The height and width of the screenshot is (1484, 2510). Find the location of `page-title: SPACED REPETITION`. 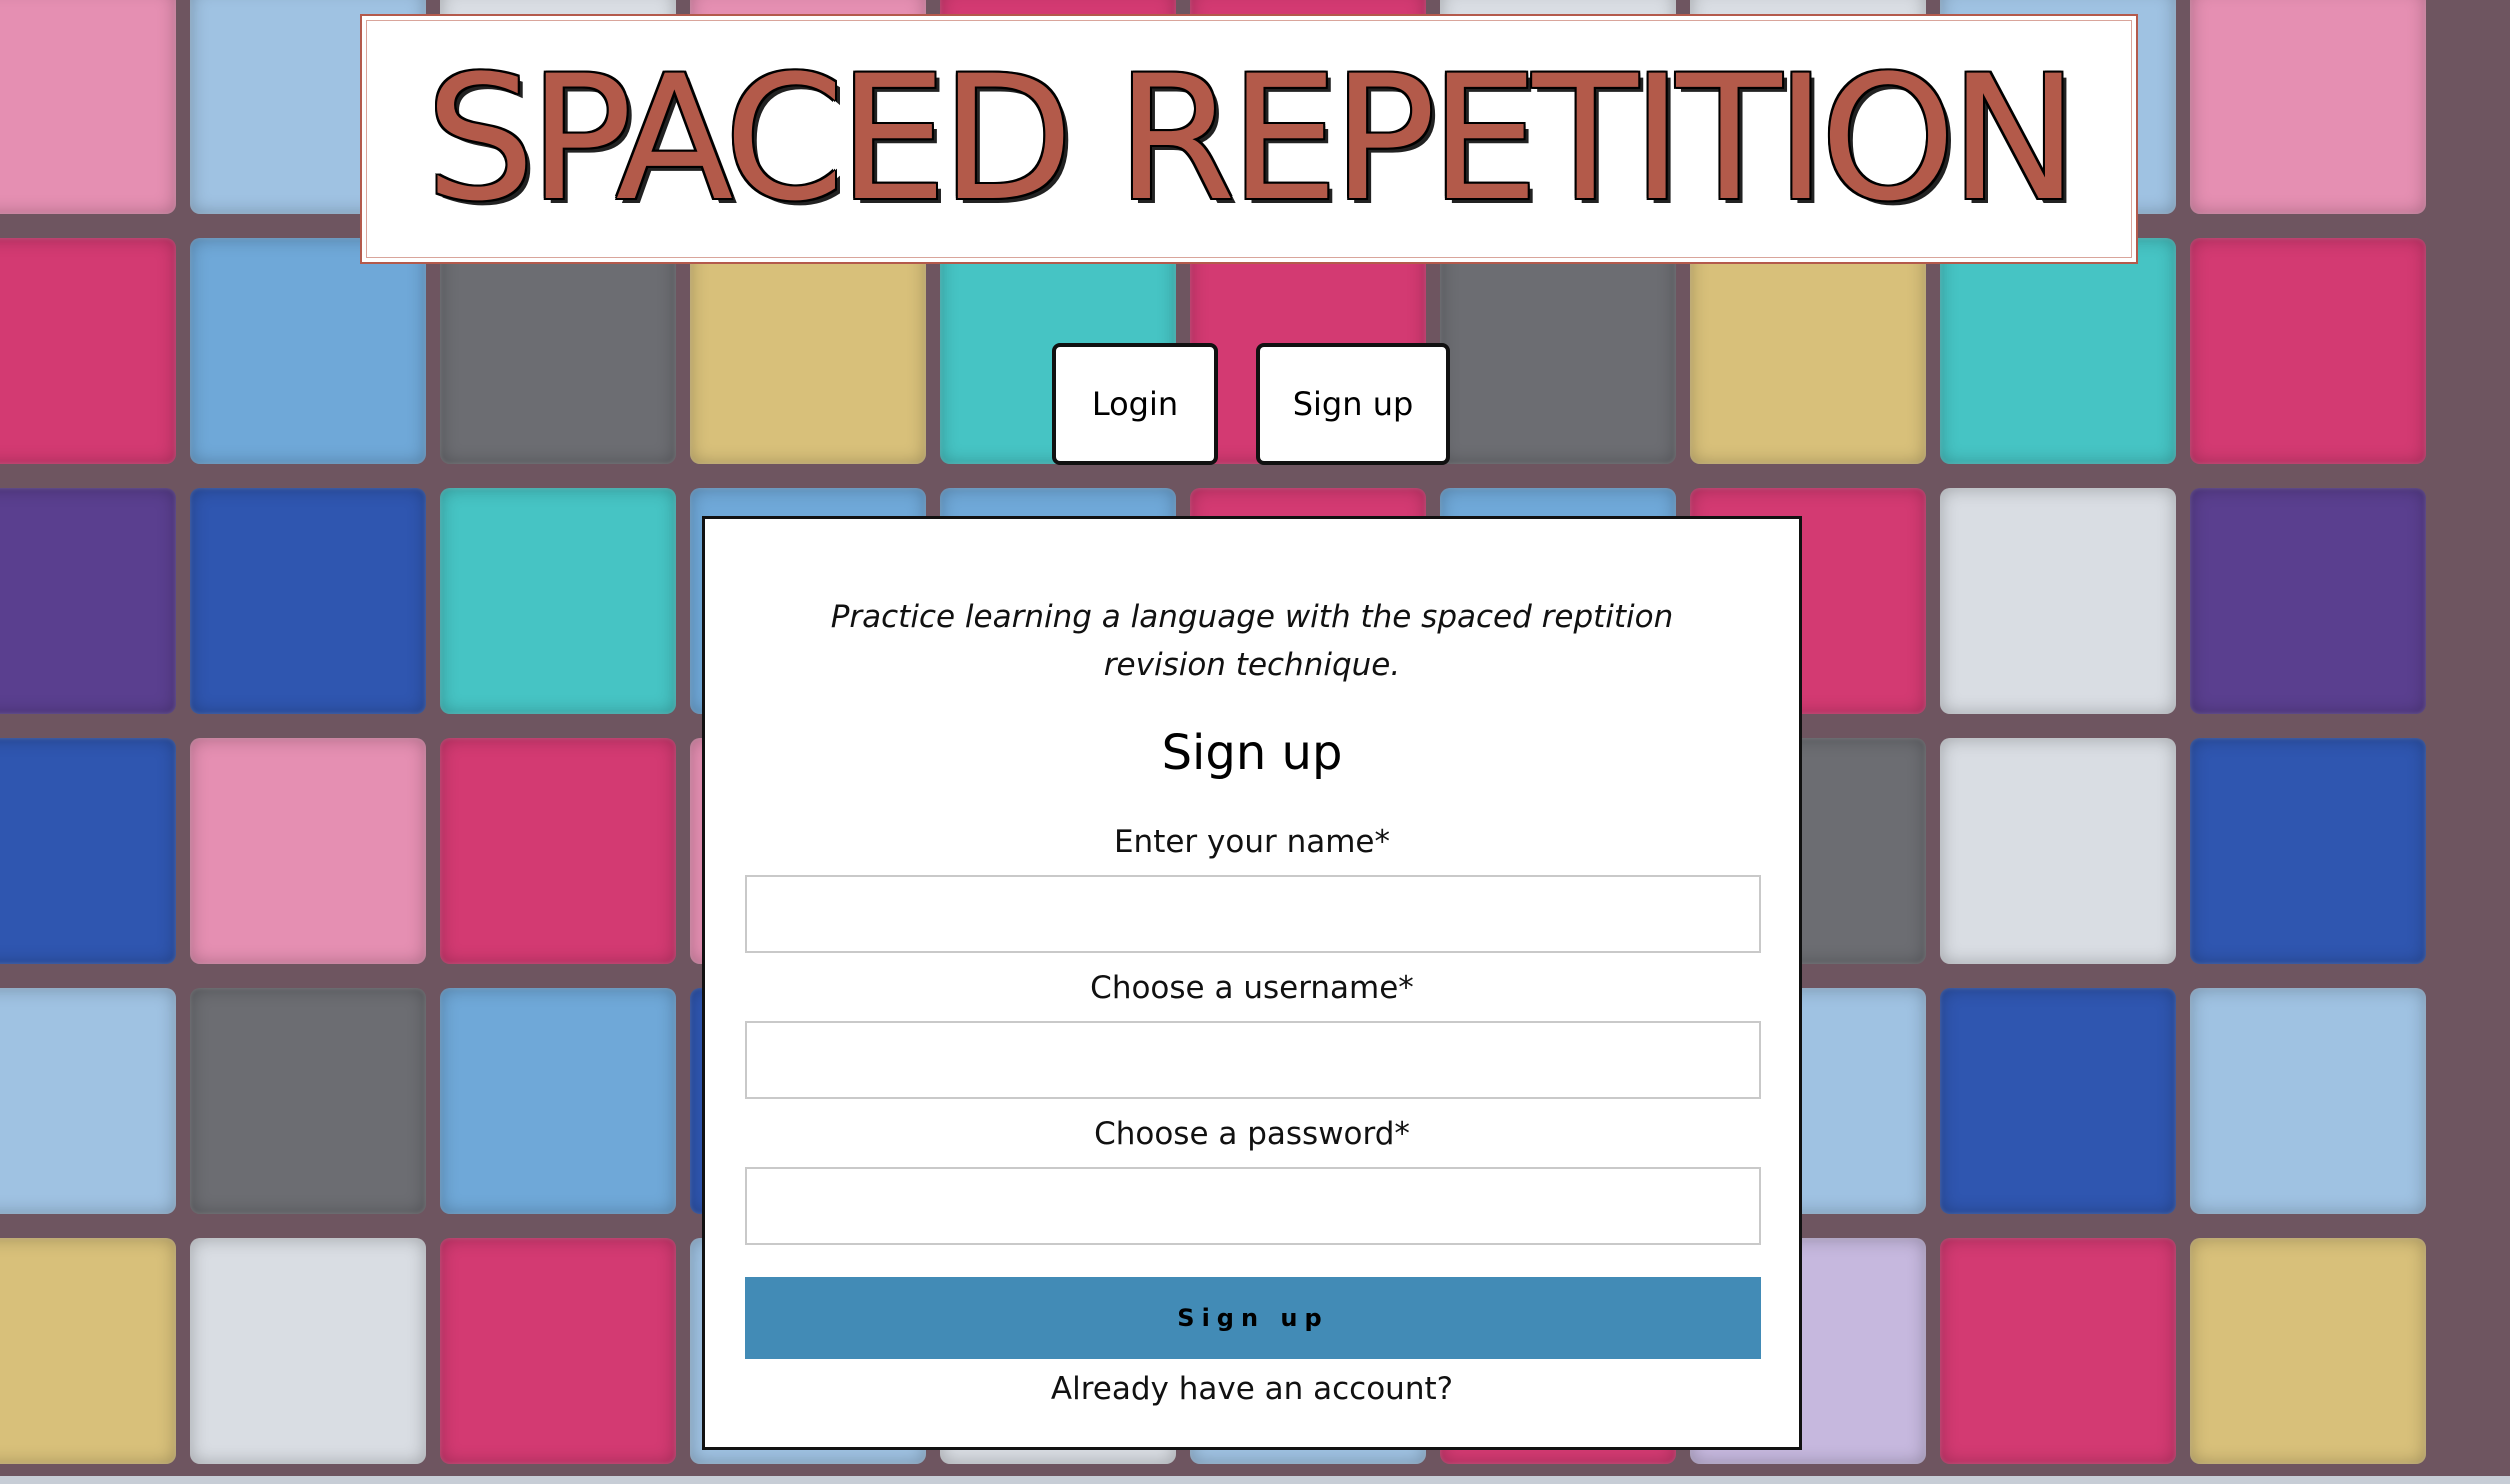

page-title: SPACED REPETITION is located at coordinates (1252, 138).